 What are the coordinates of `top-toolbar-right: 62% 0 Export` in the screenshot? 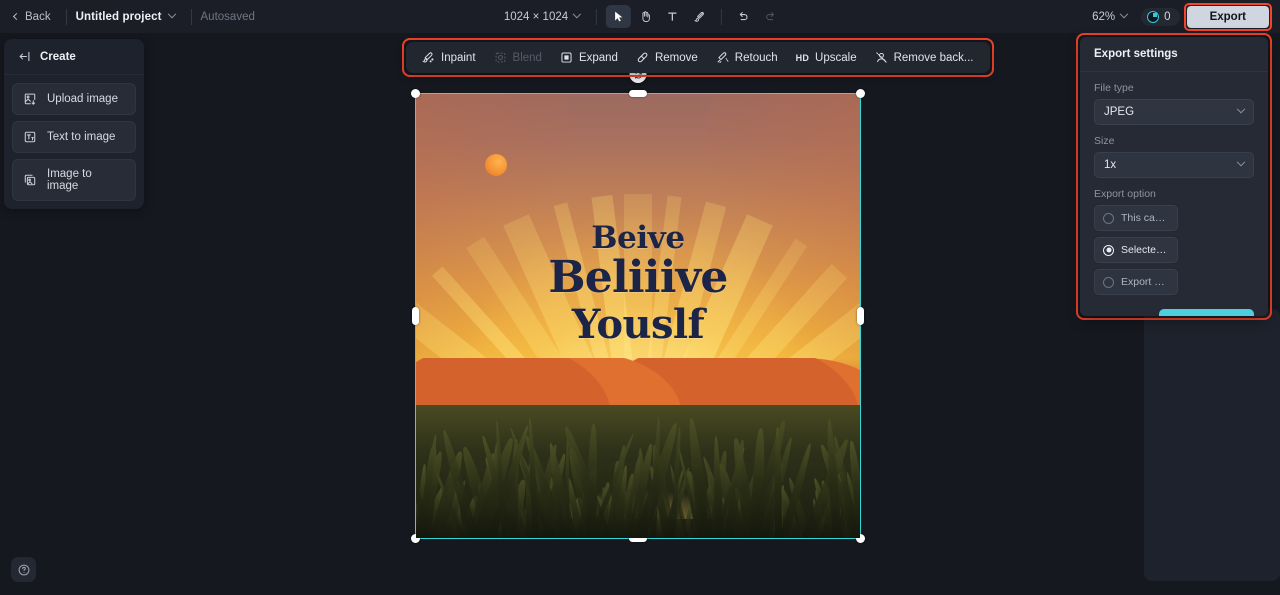 It's located at (1179, 16).